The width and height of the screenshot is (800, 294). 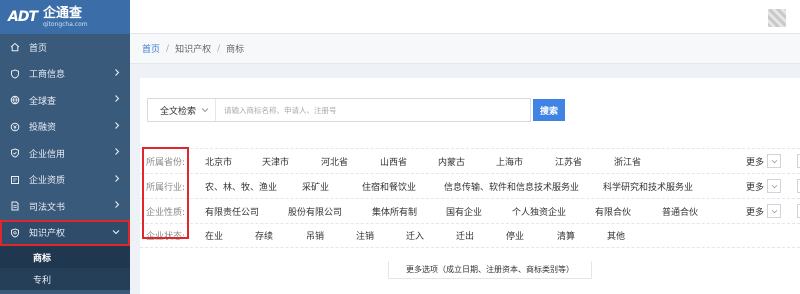 What do you see at coordinates (47, 234) in the screenshot?
I see `sidebar-item-label: 知识产权` at bounding box center [47, 234].